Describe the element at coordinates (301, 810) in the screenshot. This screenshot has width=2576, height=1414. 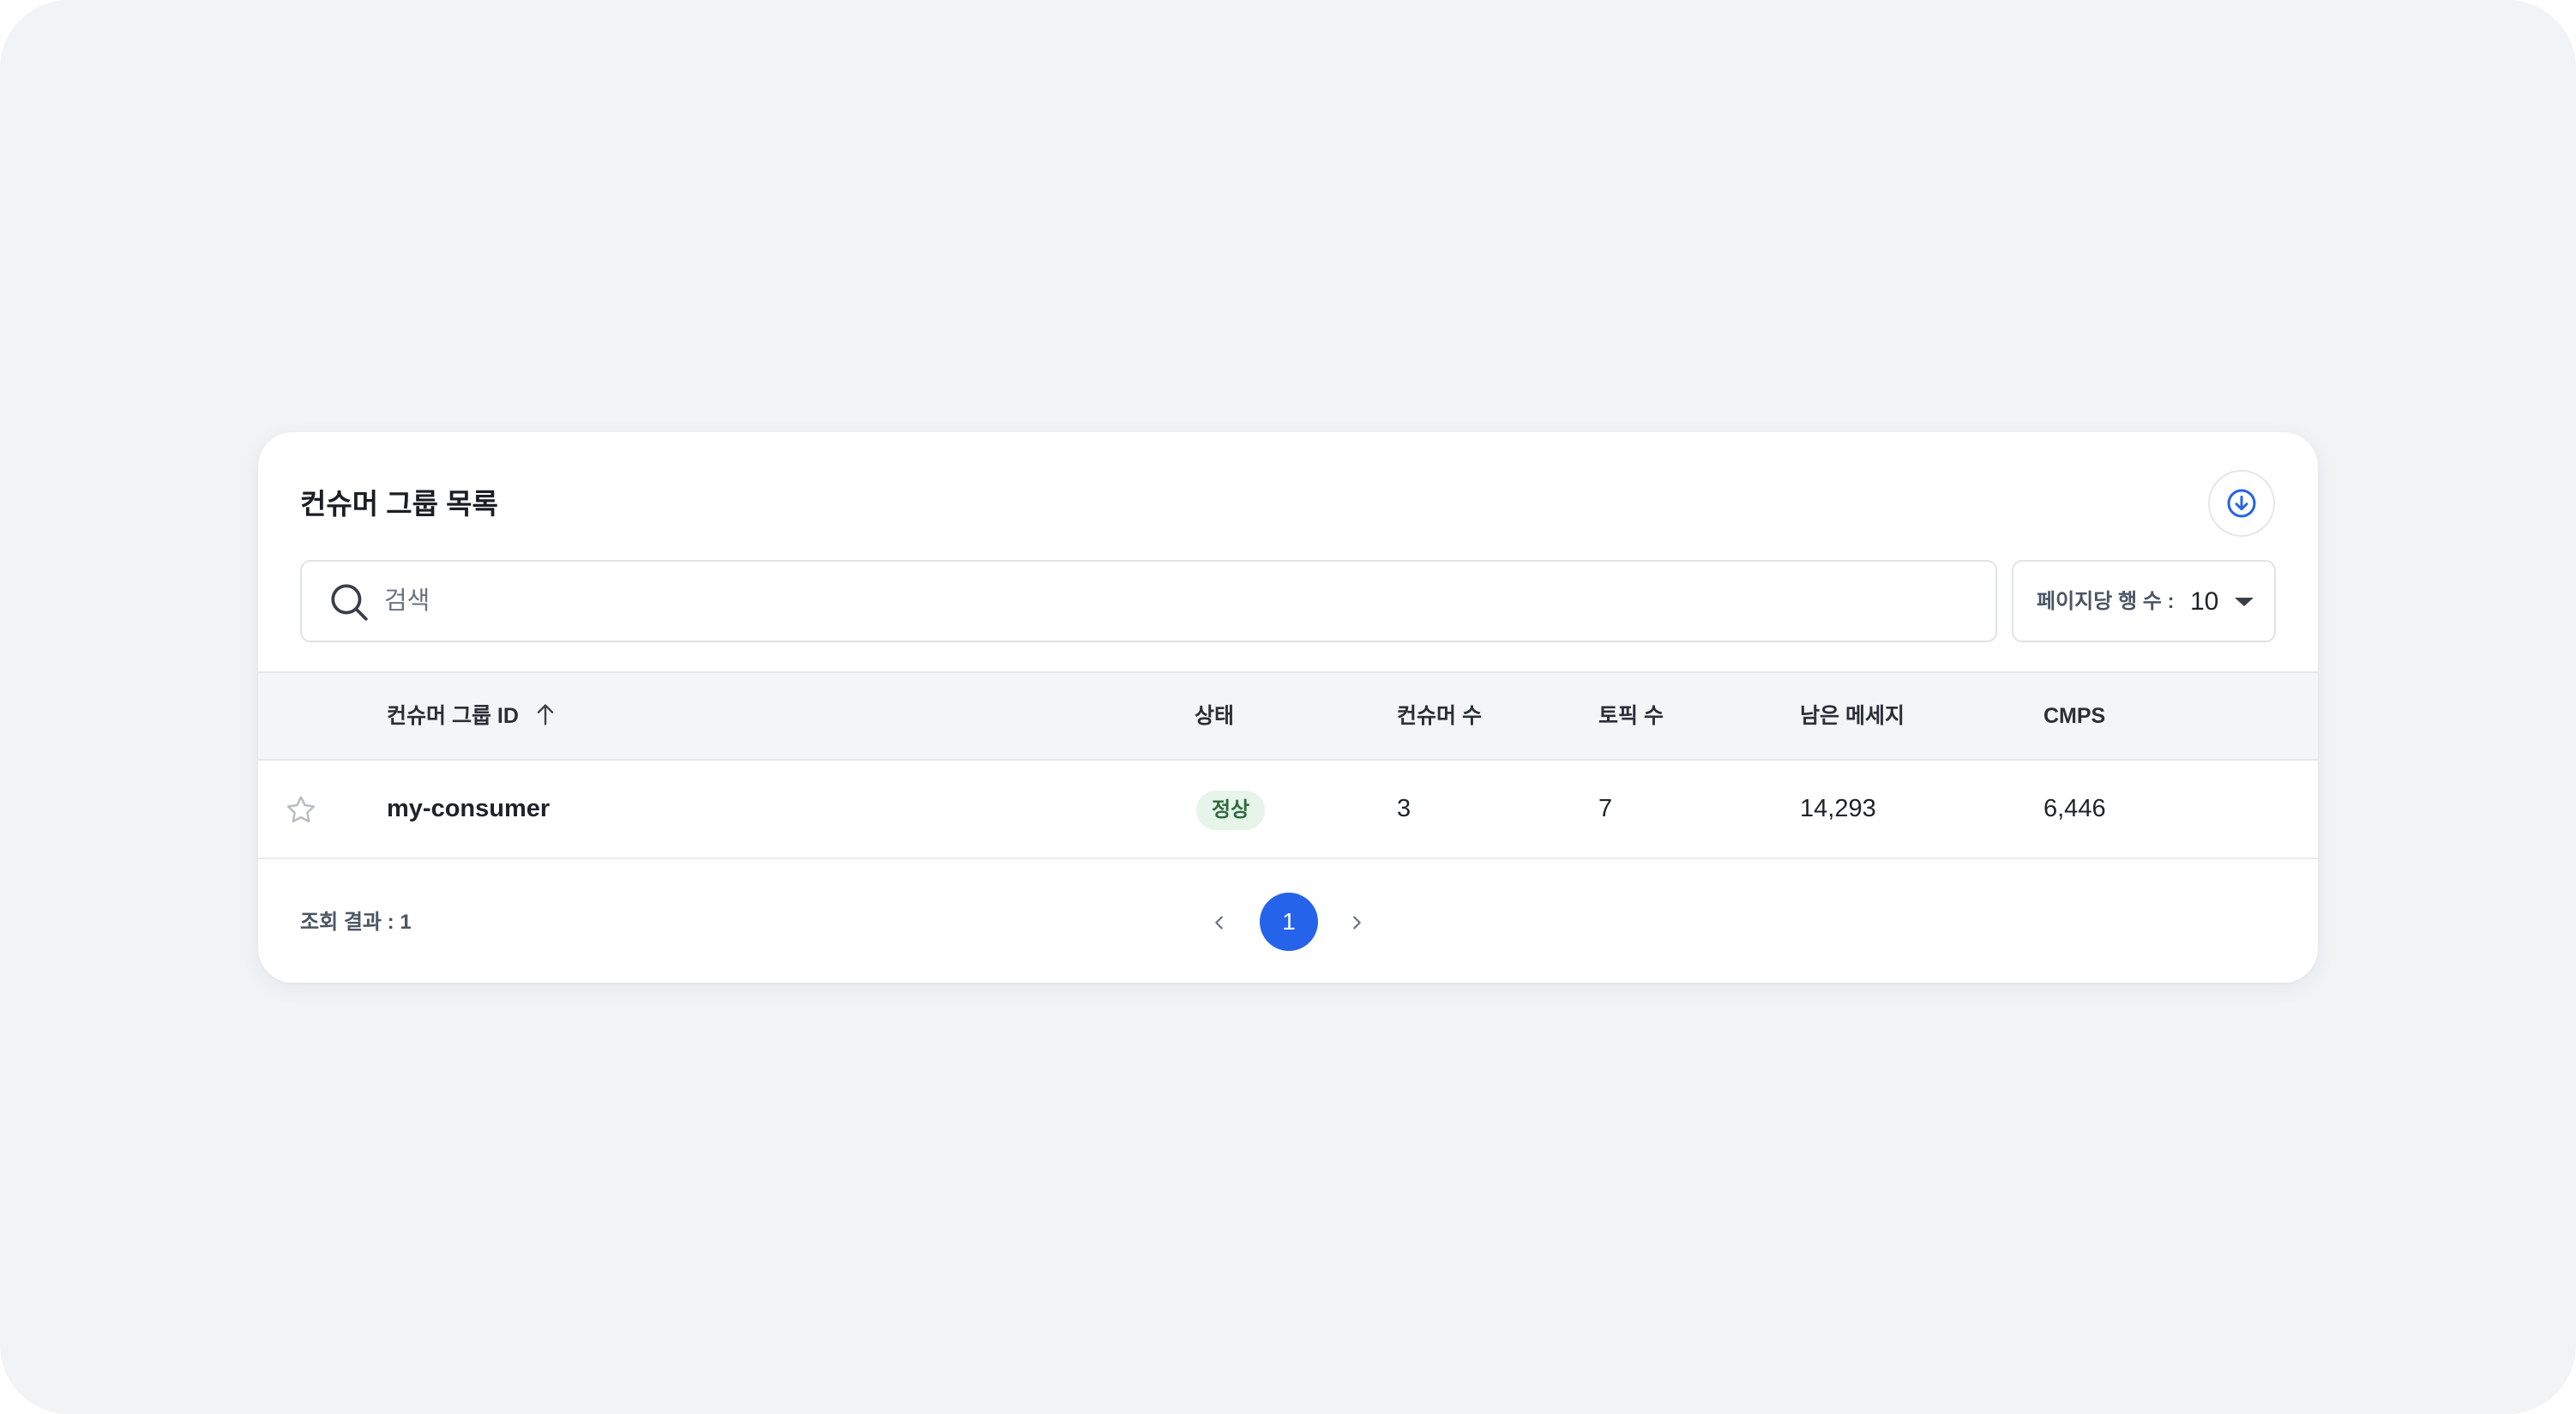
I see `star-outline-icon` at that location.